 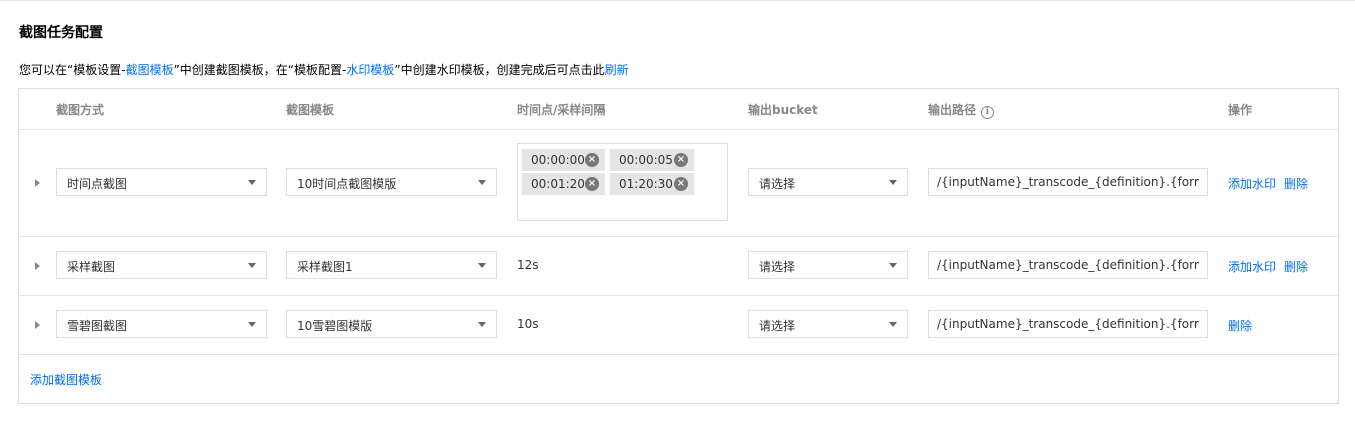 What do you see at coordinates (347, 184) in the screenshot?
I see `template-select-value: 10时间点截图模版` at bounding box center [347, 184].